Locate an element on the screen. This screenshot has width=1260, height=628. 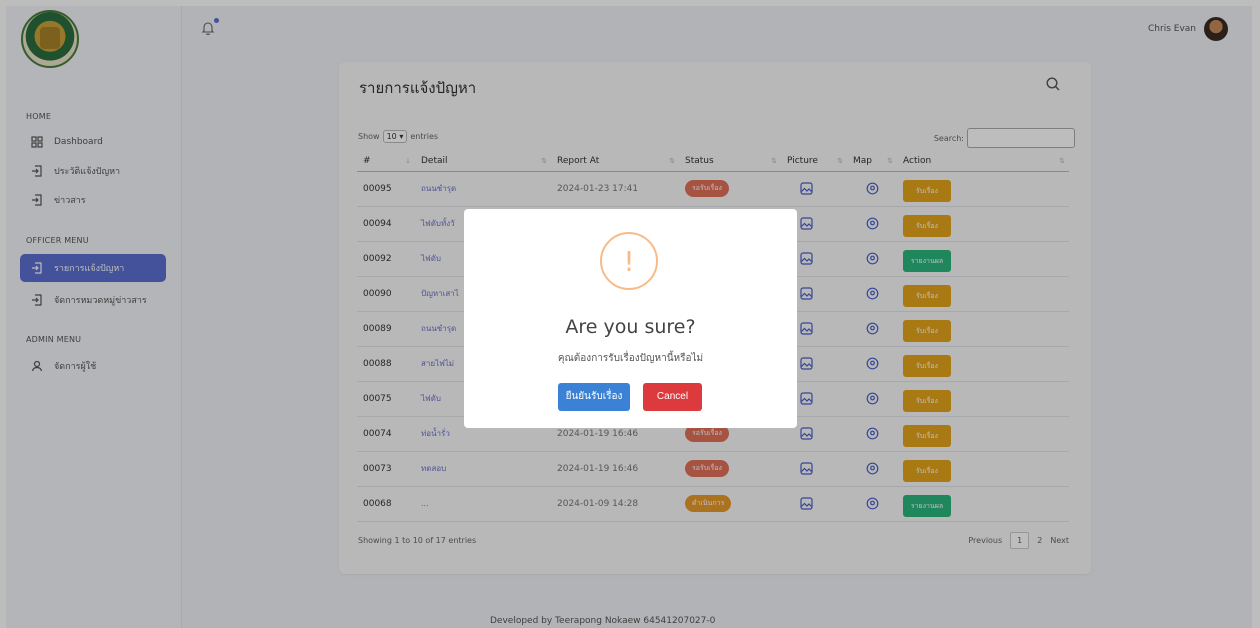
cancel-button: Cancel is located at coordinates (672, 397).